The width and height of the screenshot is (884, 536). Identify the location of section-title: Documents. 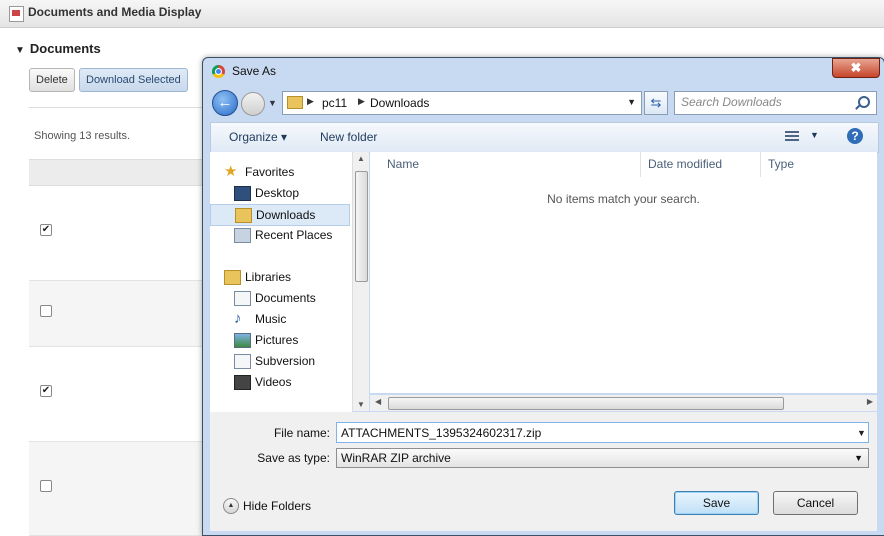
(65, 48).